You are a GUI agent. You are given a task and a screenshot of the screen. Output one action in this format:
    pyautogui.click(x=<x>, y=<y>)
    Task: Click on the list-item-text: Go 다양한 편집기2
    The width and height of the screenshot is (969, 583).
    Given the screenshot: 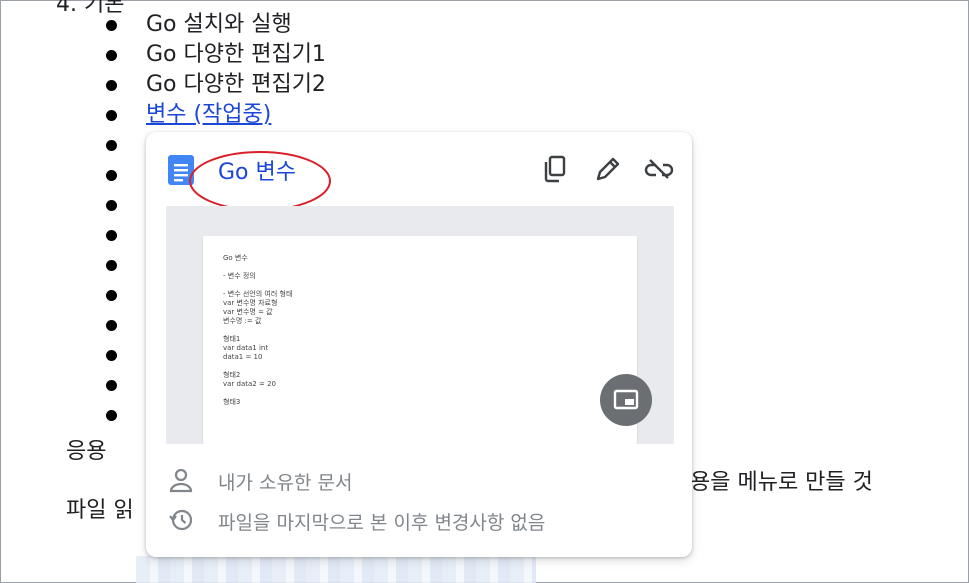 What is the action you would take?
    pyautogui.click(x=236, y=84)
    